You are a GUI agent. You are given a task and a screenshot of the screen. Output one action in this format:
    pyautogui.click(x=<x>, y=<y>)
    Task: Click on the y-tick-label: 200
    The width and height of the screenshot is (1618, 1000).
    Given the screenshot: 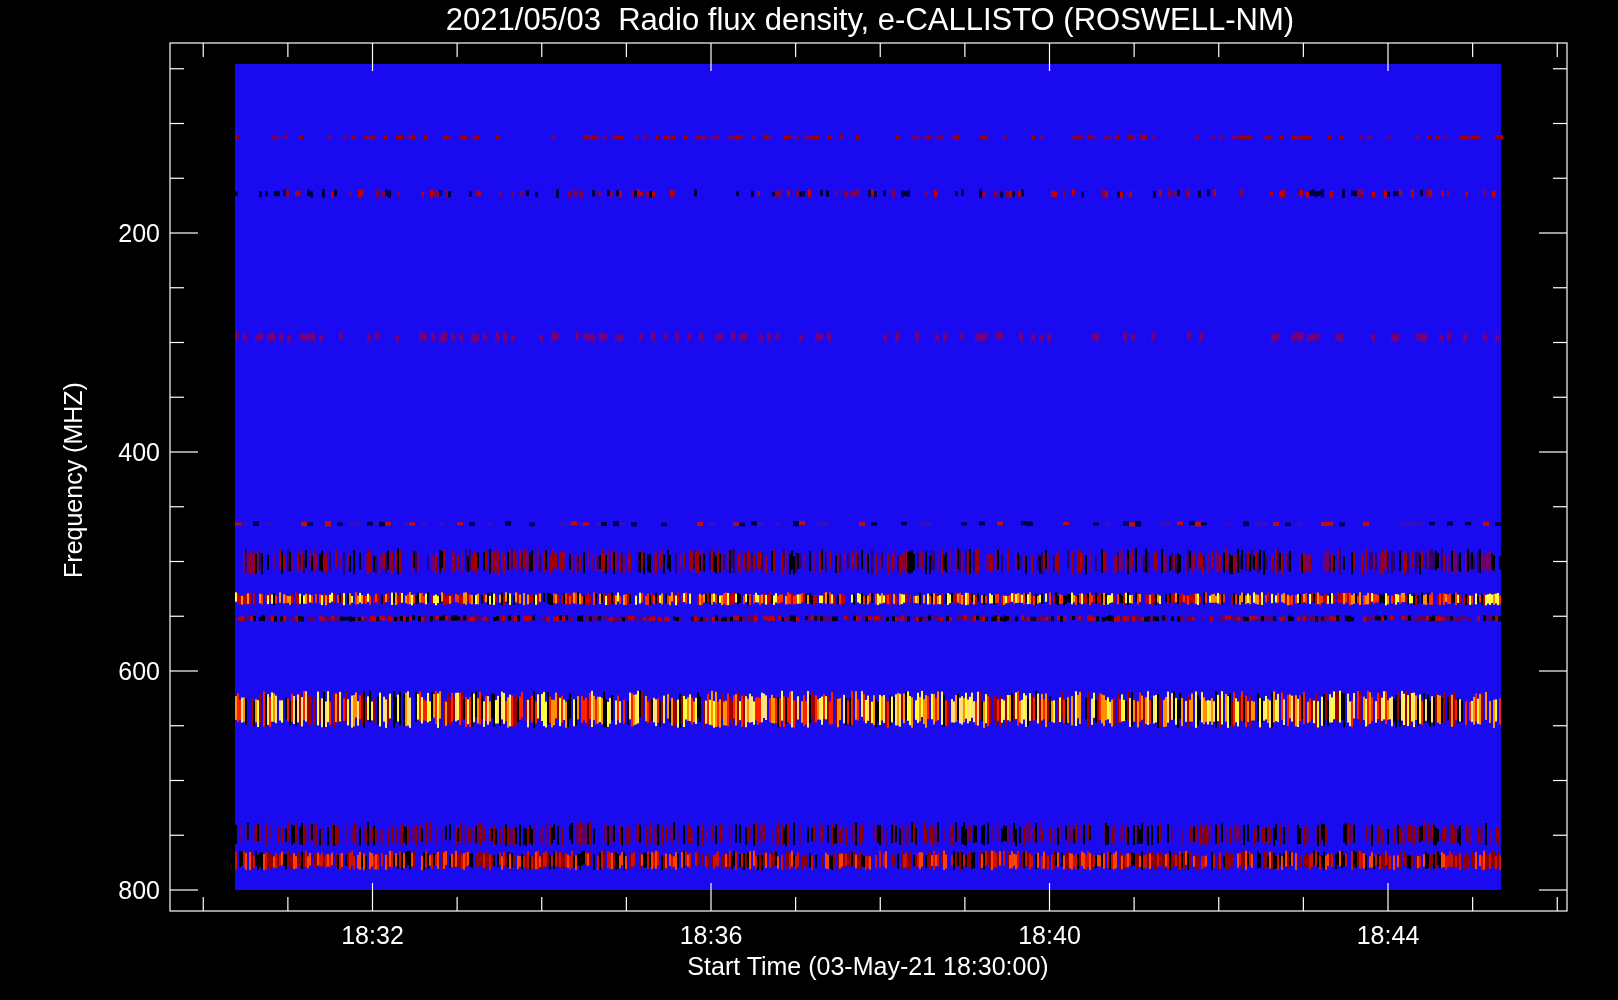 What is the action you would take?
    pyautogui.click(x=139, y=233)
    